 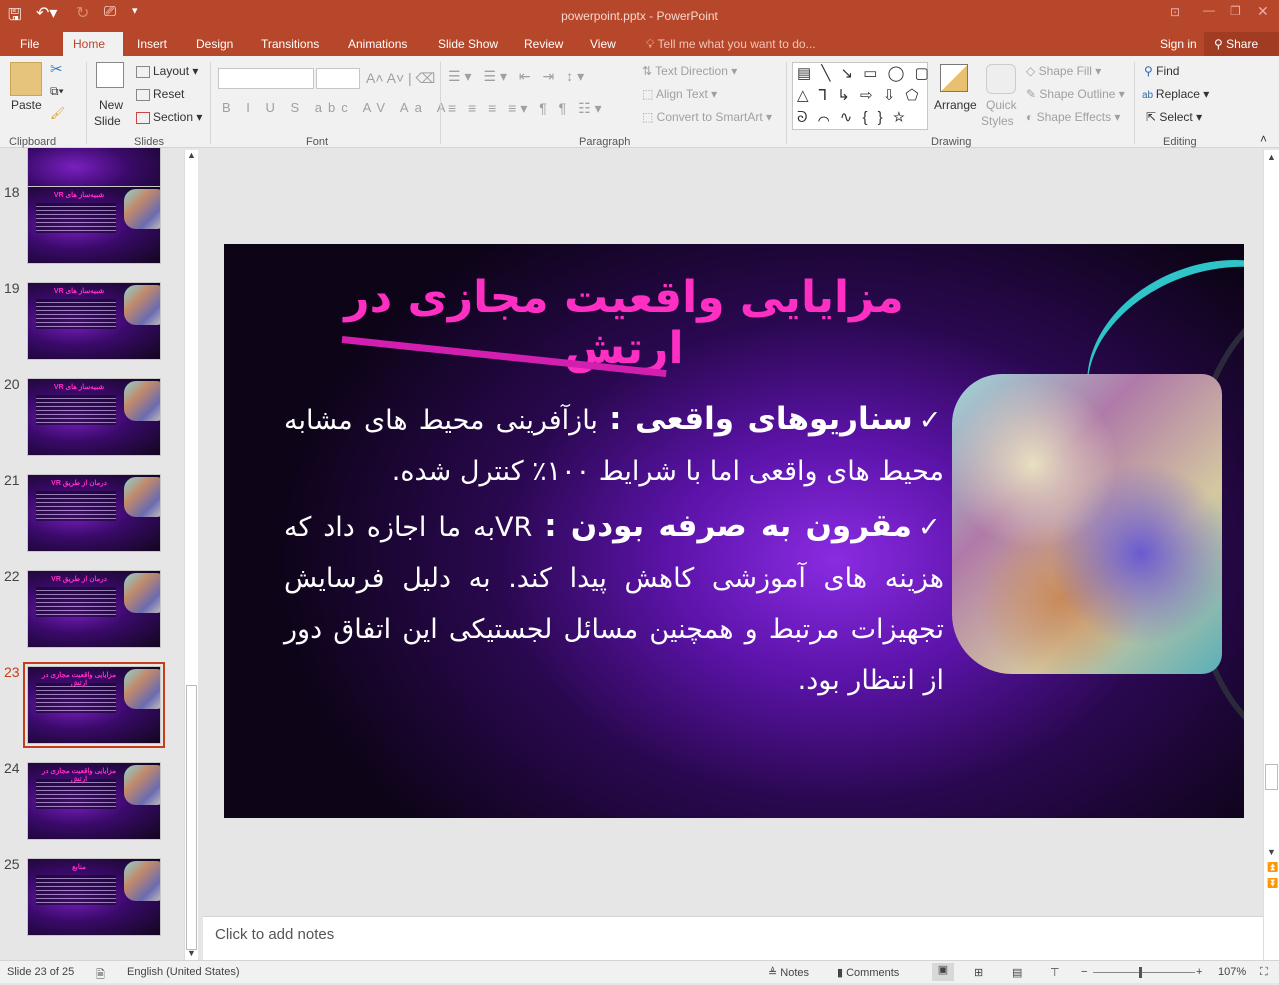 What do you see at coordinates (1272, 867) in the screenshot?
I see `previous-slide-icon: ⏫` at bounding box center [1272, 867].